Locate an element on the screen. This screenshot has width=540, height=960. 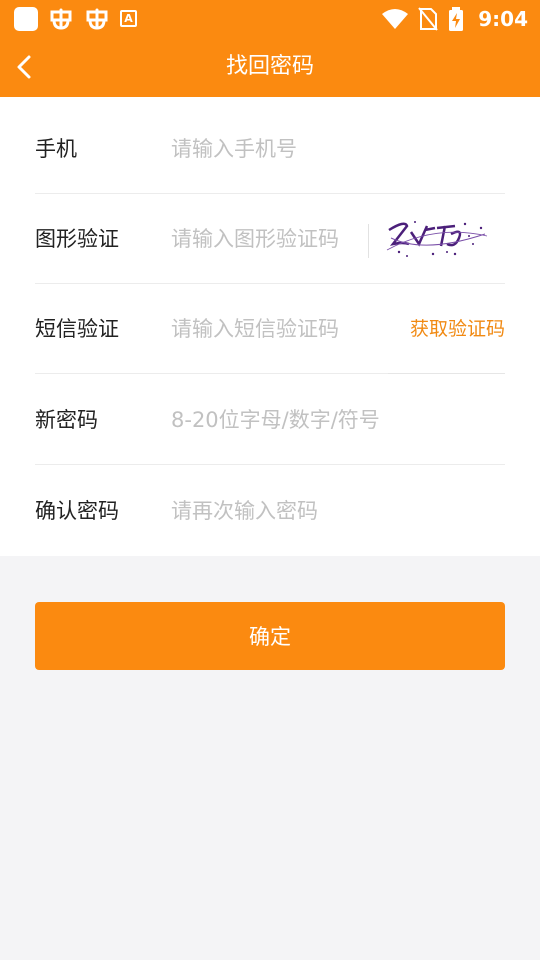
new-password-label: 新密码 is located at coordinates (66, 420).